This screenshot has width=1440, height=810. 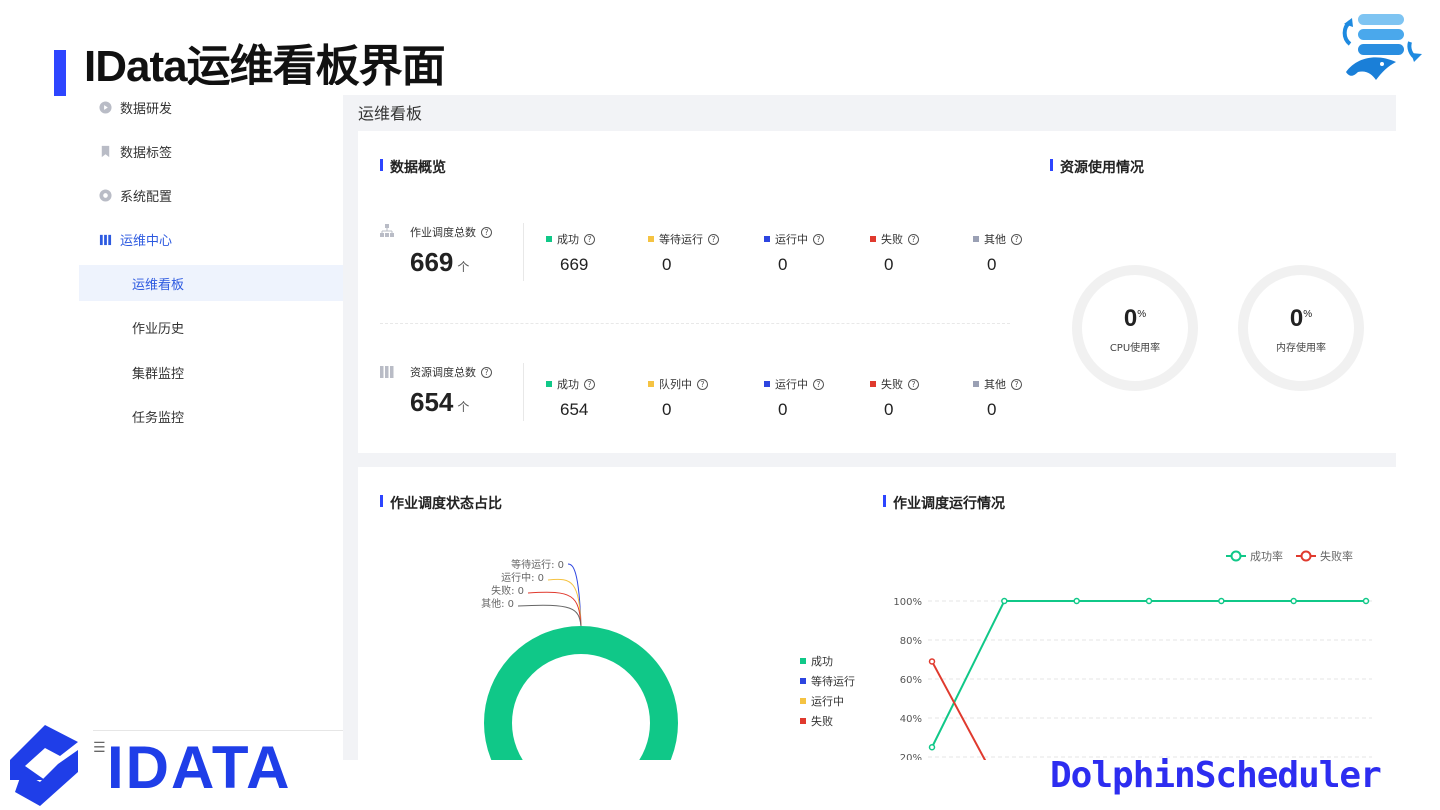 What do you see at coordinates (211, 416) in the screenshot?
I see `sidebar-subitem-task-monitor: 任务监控` at bounding box center [211, 416].